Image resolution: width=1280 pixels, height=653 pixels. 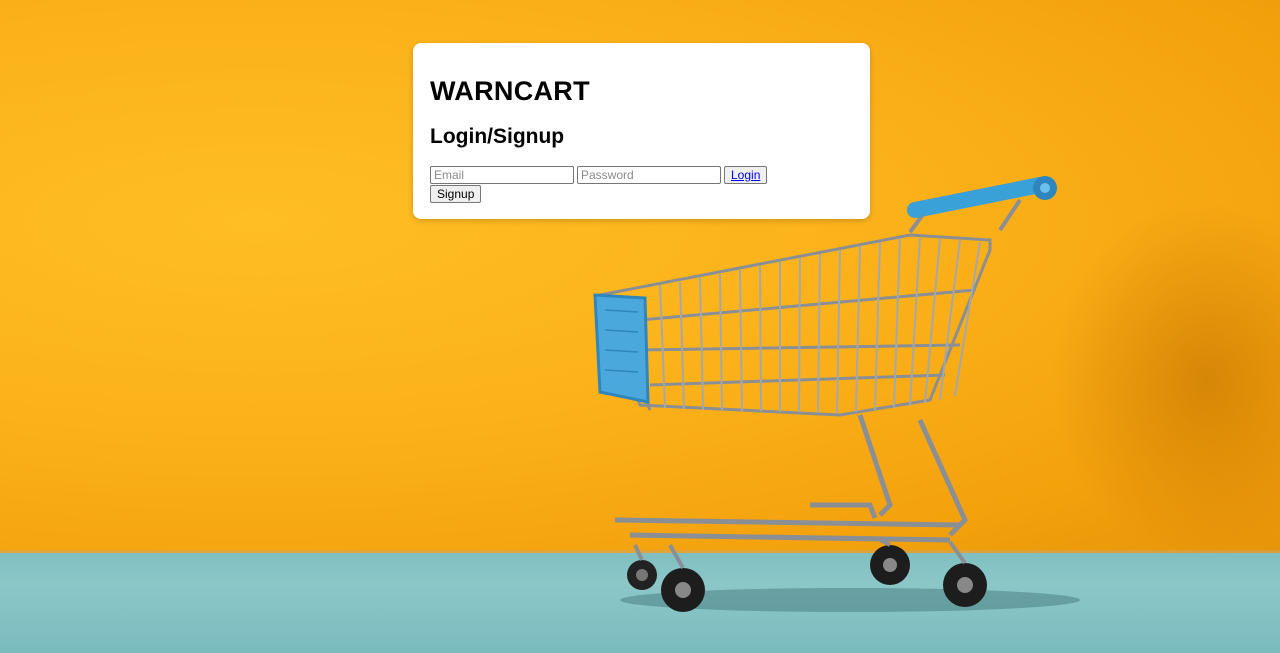 What do you see at coordinates (641, 131) in the screenshot?
I see `login-card: WARNCART Login/Signup Login Signup` at bounding box center [641, 131].